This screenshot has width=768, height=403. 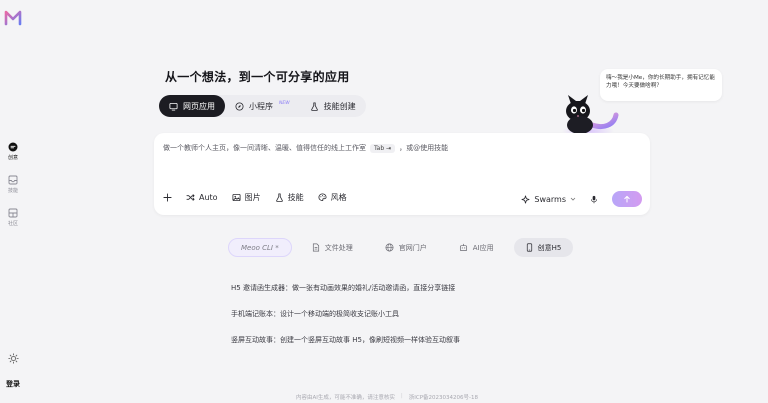 What do you see at coordinates (199, 106) in the screenshot?
I see `tab-label: 网页应用` at bounding box center [199, 106].